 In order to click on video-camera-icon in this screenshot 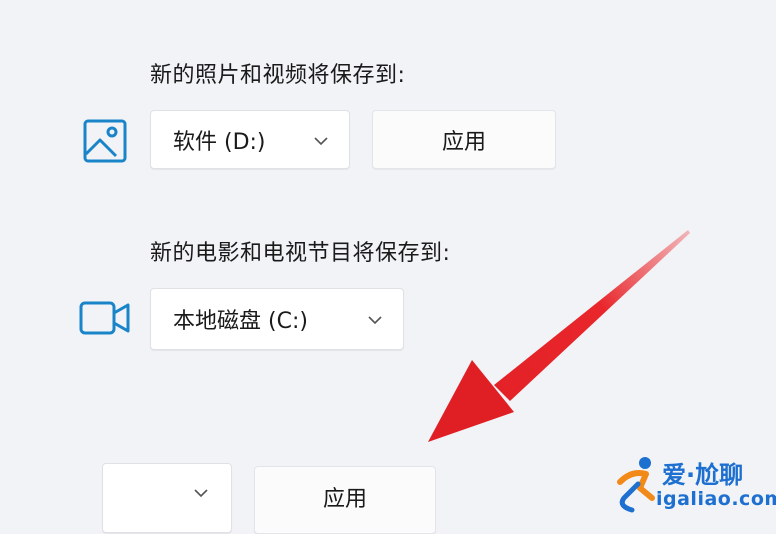, I will do `click(105, 320)`.